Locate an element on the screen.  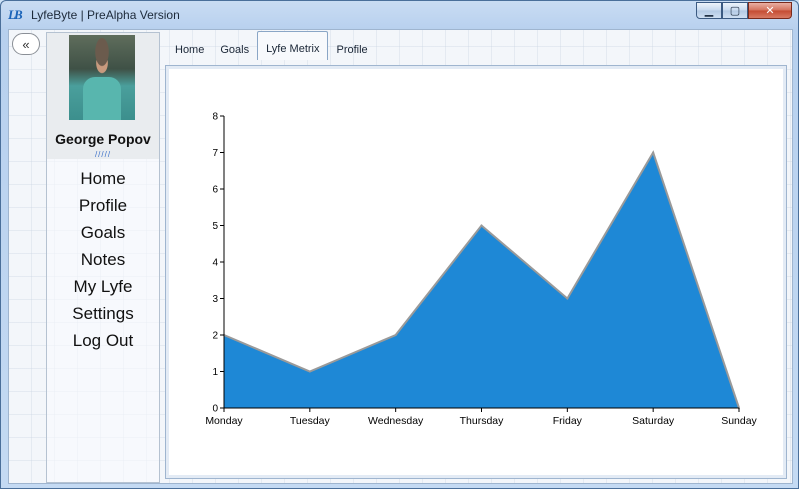
sidebar-item-profile: Profile is located at coordinates (103, 205).